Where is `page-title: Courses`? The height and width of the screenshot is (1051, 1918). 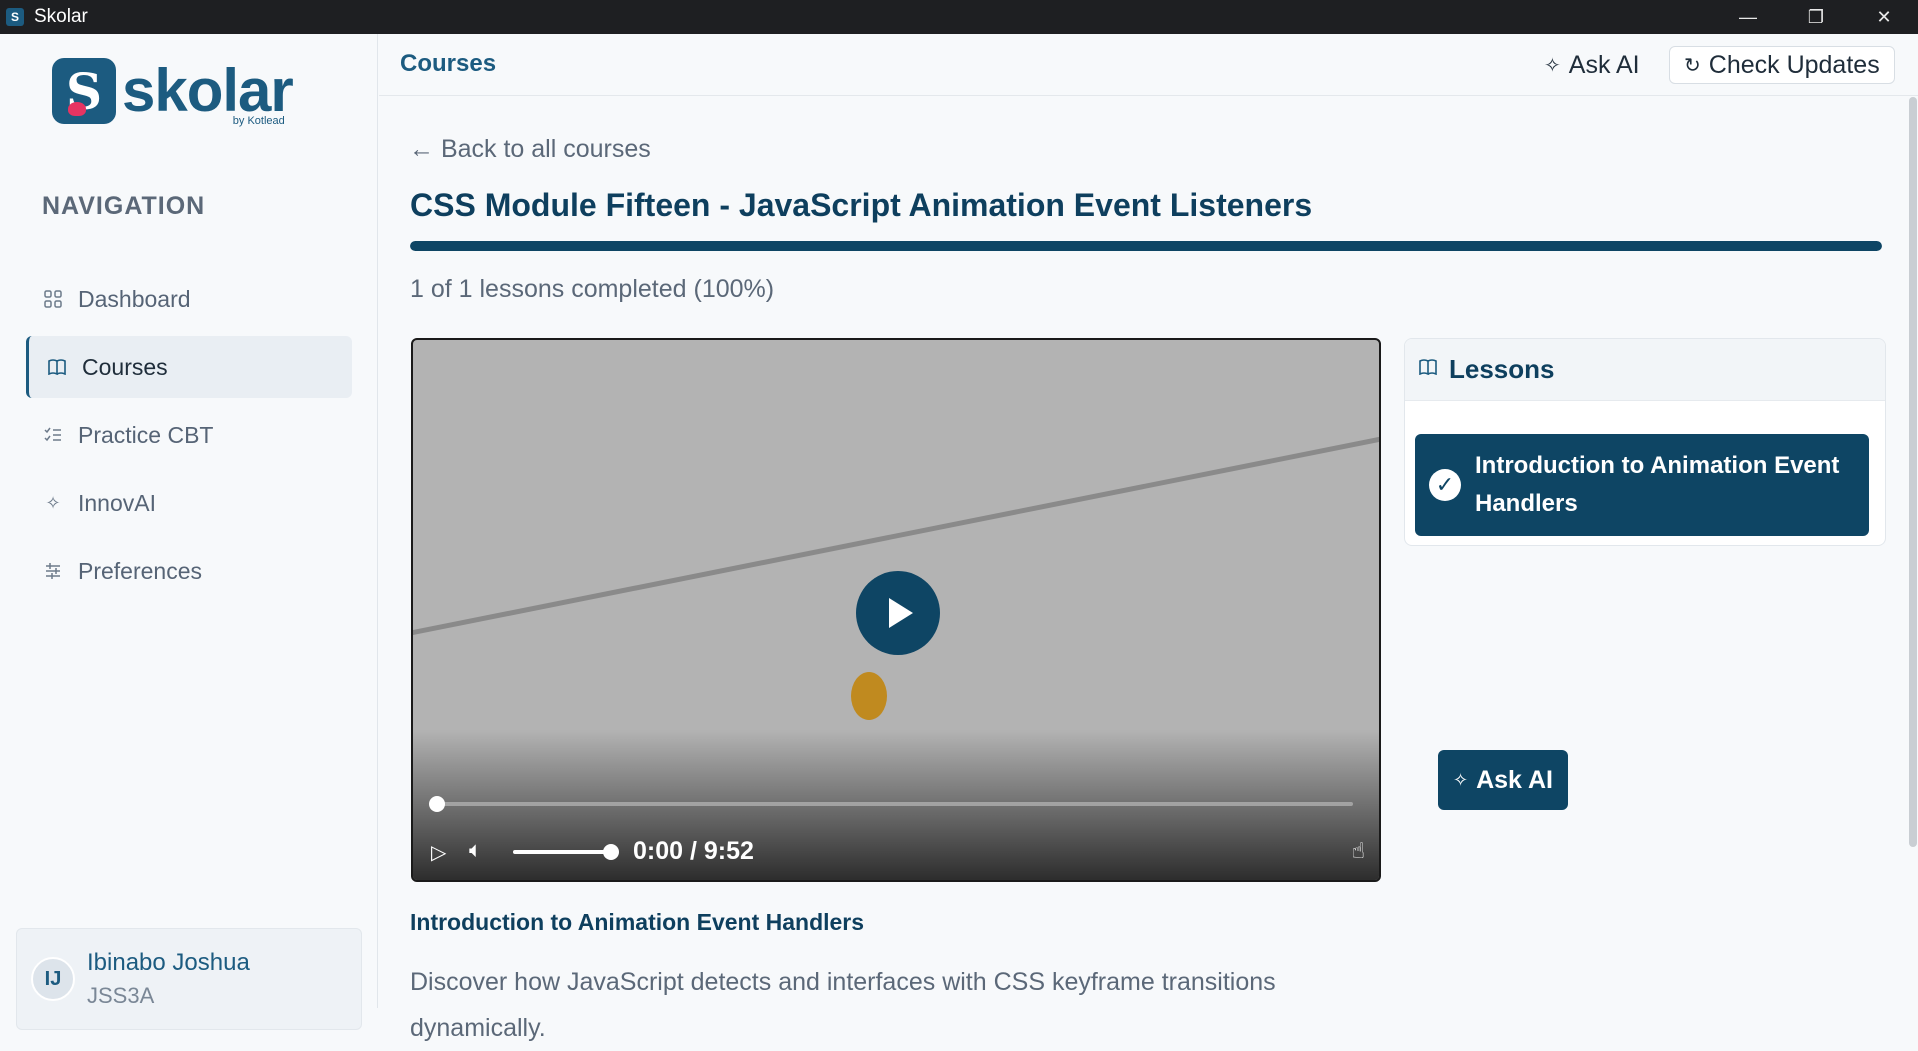 page-title: Courses is located at coordinates (448, 63).